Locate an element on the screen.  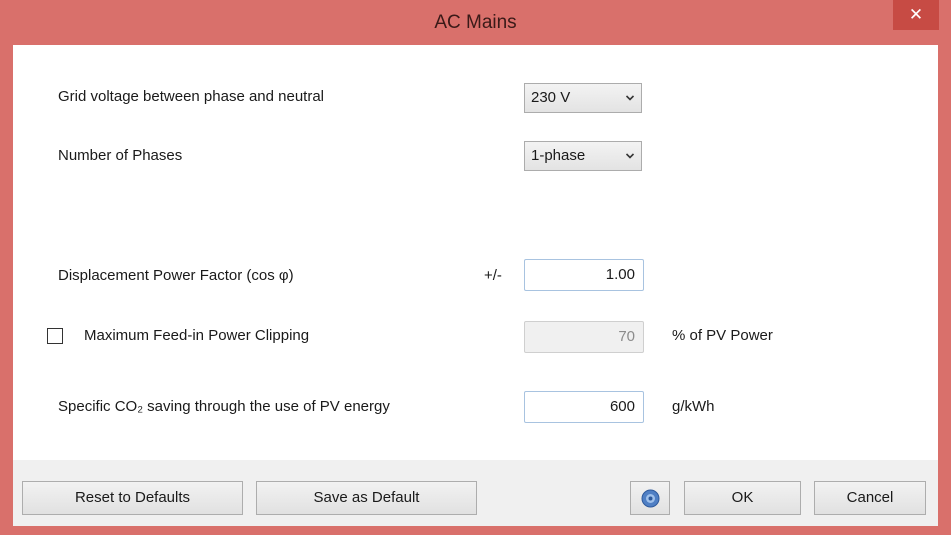
phases-value: 1-phase is located at coordinates (558, 155).